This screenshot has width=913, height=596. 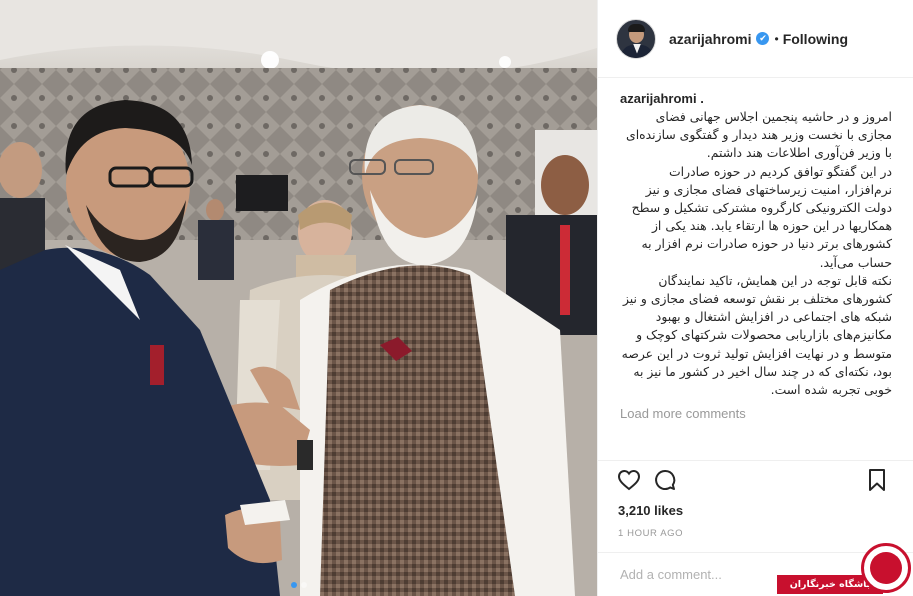 What do you see at coordinates (755, 499) in the screenshot?
I see `post-actions: 3,210 likes 1 HOUR AGO` at bounding box center [755, 499].